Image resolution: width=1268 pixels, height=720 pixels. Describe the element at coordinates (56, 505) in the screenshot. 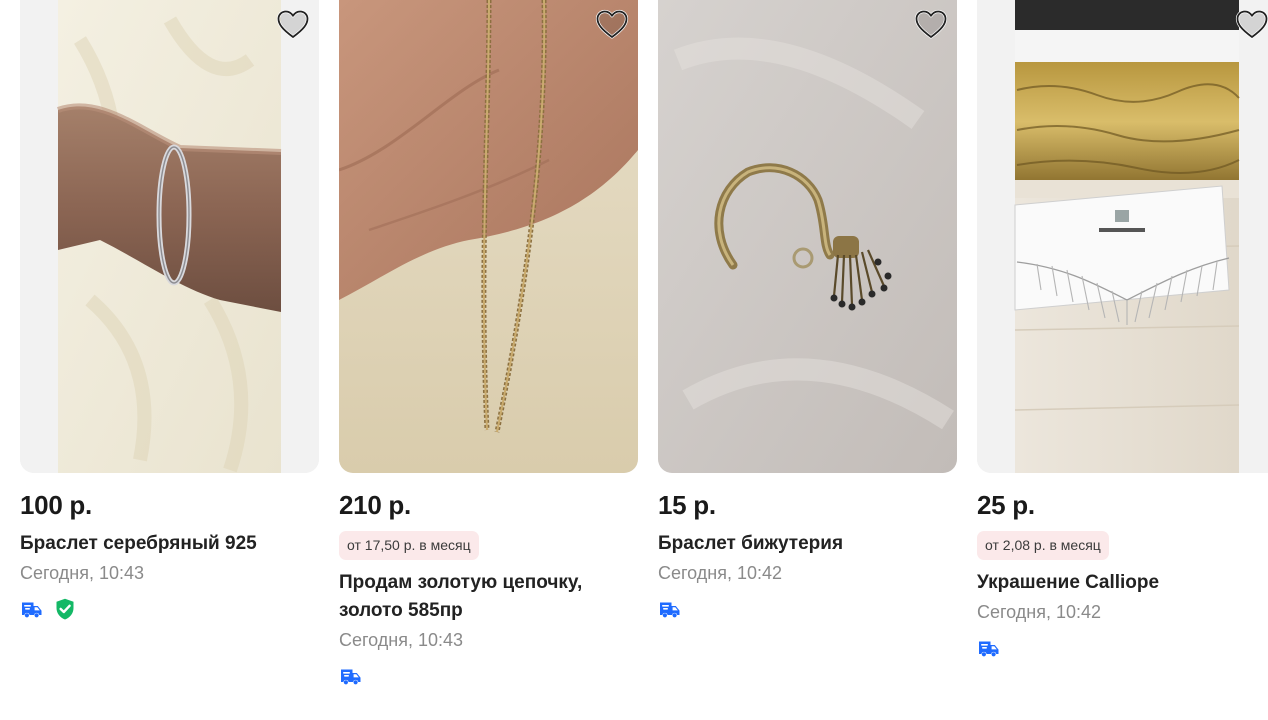

I see `listing-price: 100 р.` at that location.